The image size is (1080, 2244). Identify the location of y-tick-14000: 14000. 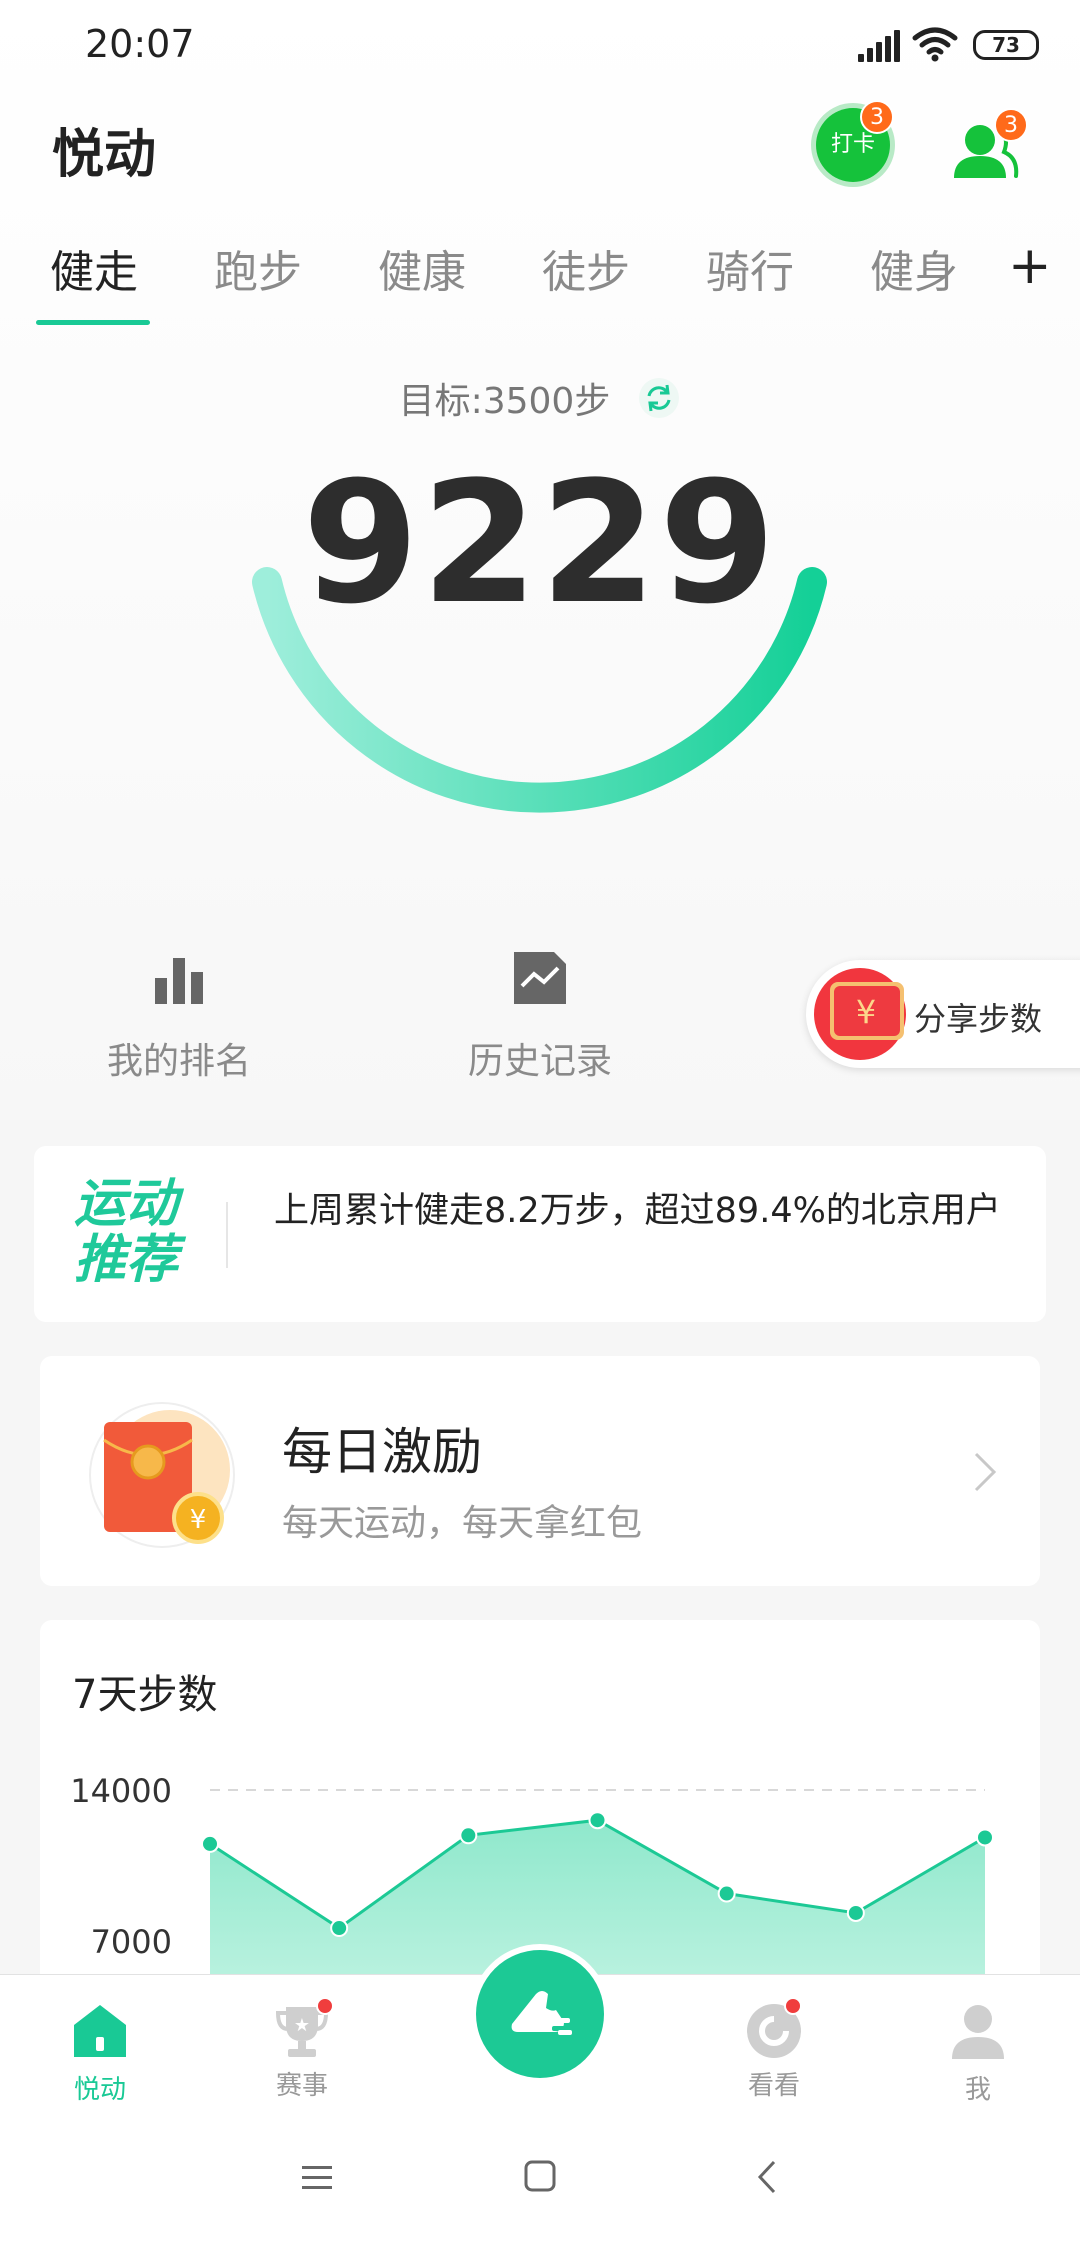
(121, 1791).